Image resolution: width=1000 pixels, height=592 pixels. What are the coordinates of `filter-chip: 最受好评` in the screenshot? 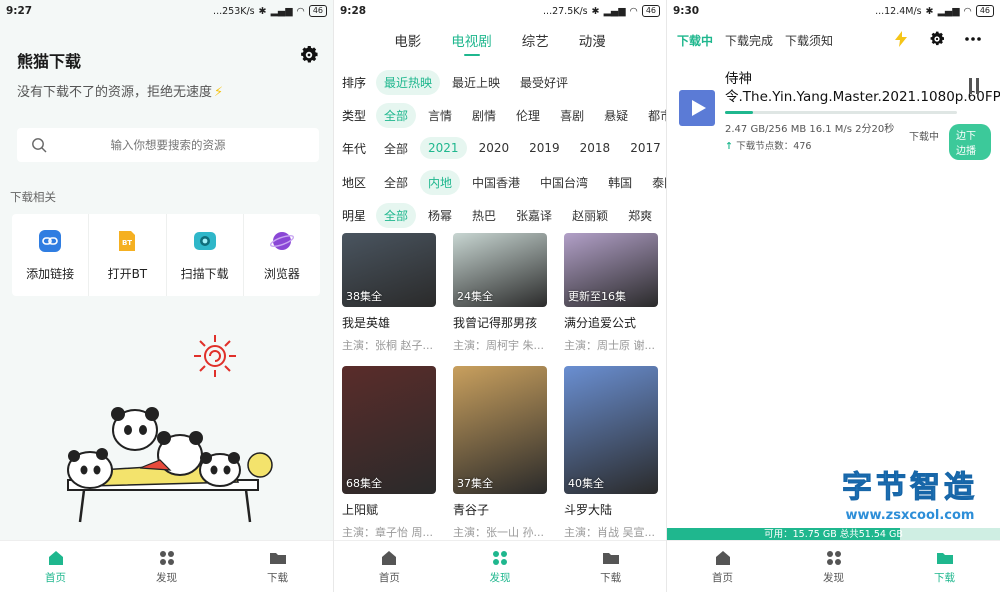 It's located at (544, 82).